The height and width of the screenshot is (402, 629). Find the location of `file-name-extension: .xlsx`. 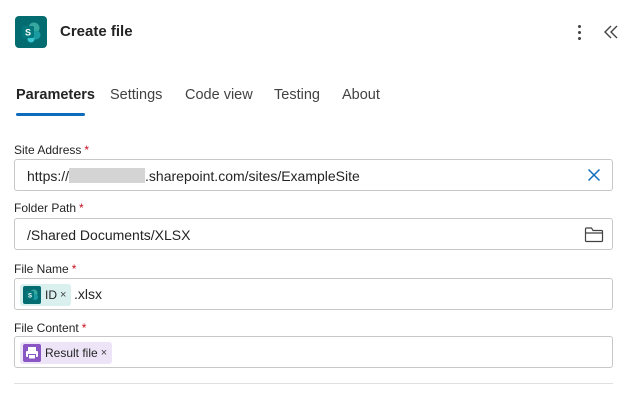

file-name-extension: .xlsx is located at coordinates (88, 294).